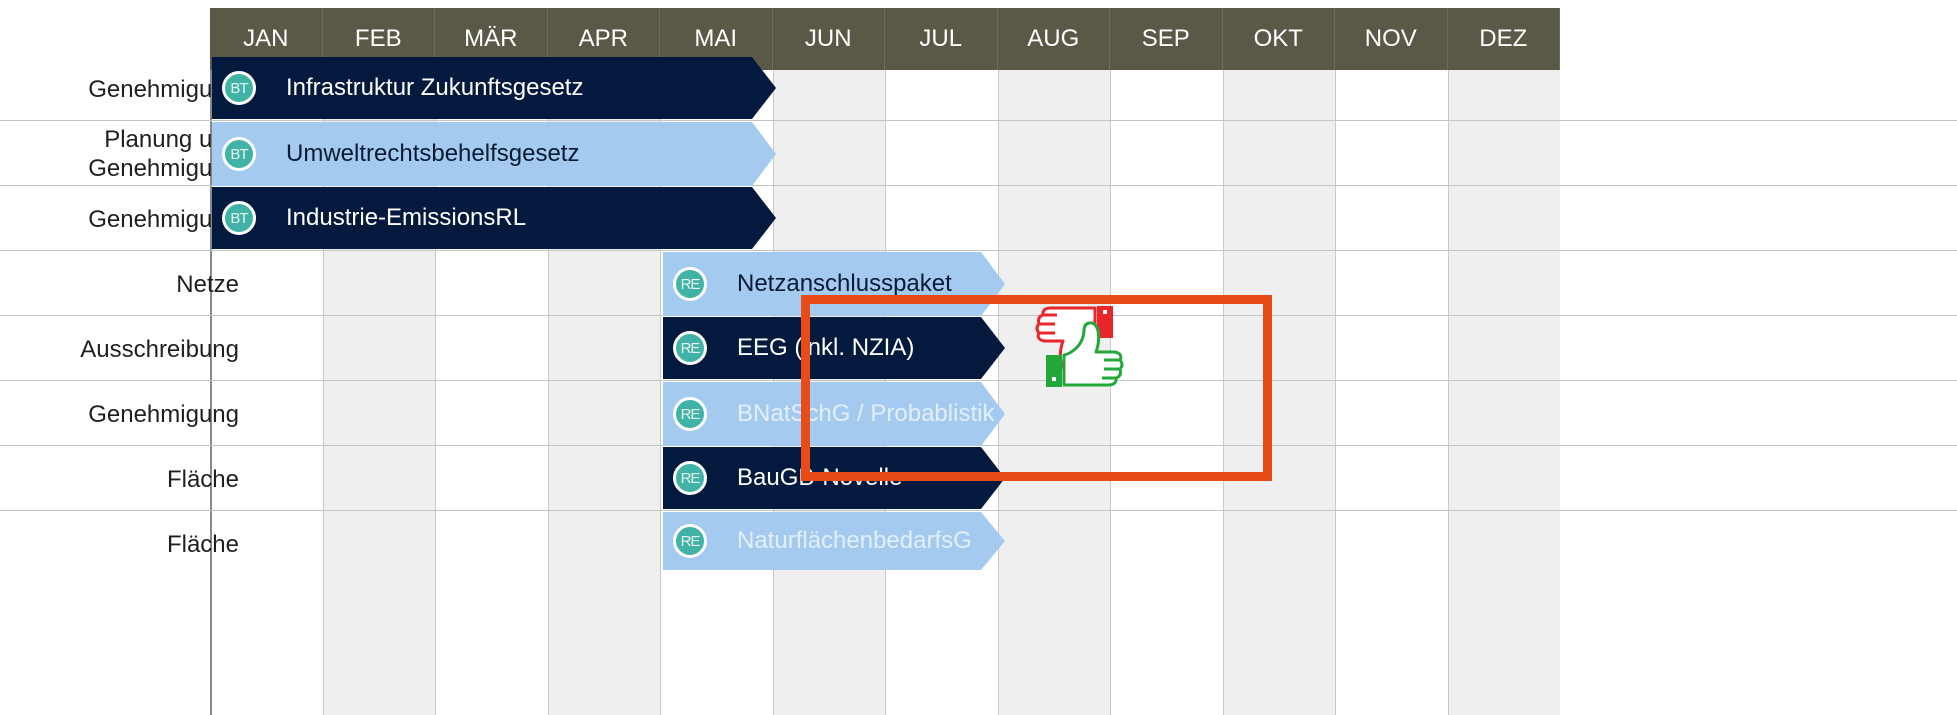 Image resolution: width=1957 pixels, height=715 pixels. What do you see at coordinates (435, 87) in the screenshot?
I see `bar-label: Infrastruktur Zukunftsgesetz` at bounding box center [435, 87].